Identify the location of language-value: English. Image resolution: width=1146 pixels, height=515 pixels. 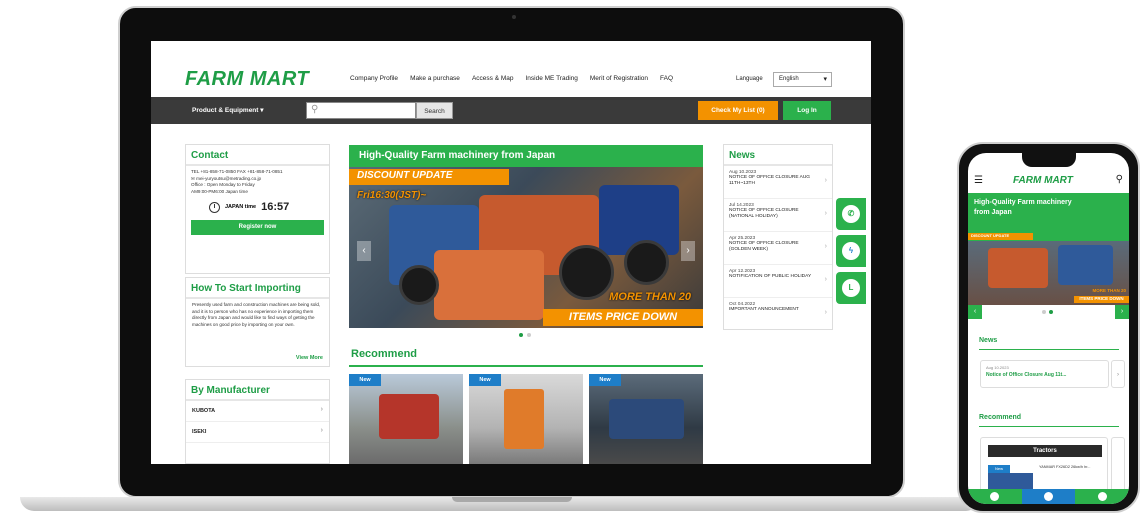
(789, 79).